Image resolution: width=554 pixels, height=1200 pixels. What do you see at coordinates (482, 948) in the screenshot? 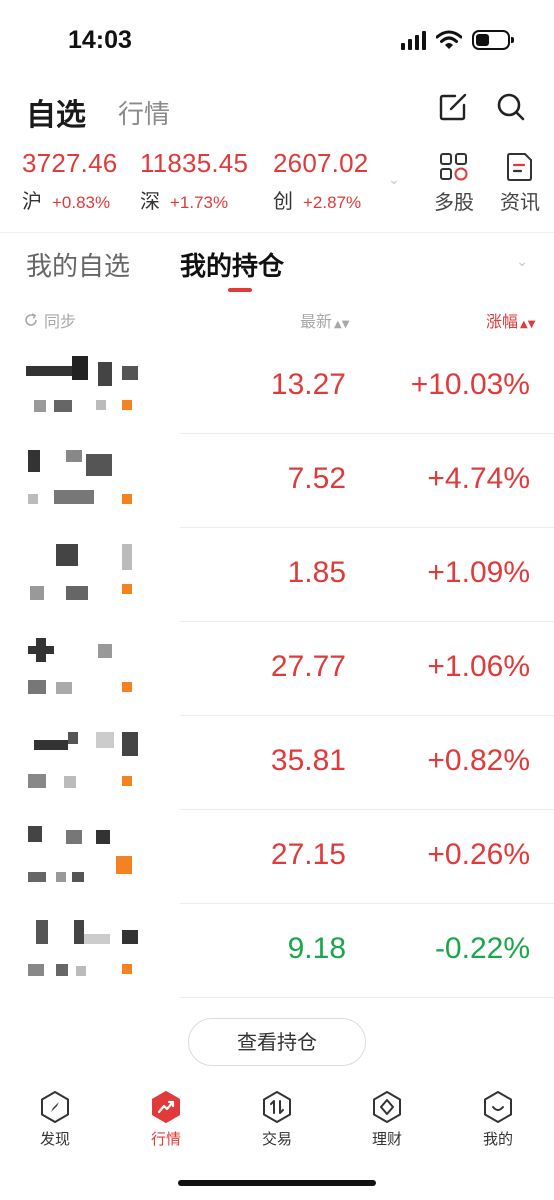
I see `holding-change: -0.22%` at bounding box center [482, 948].